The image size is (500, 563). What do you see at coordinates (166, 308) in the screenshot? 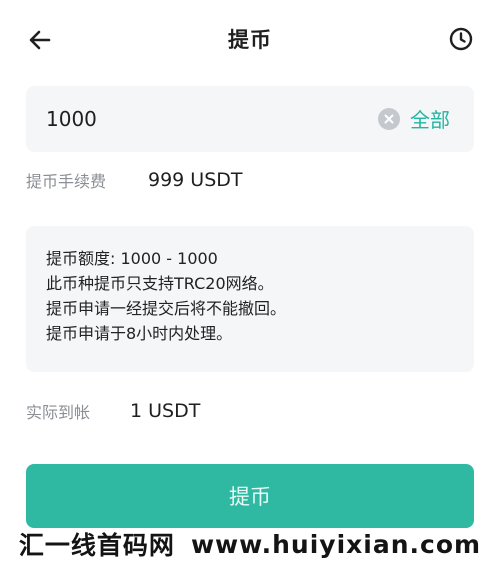
I see `notice-no-revoke: 提币申请一经提交后将不能撤回。` at bounding box center [166, 308].